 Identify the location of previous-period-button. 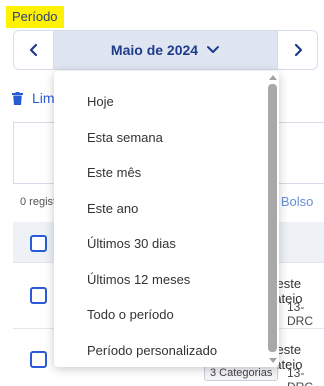
(34, 50).